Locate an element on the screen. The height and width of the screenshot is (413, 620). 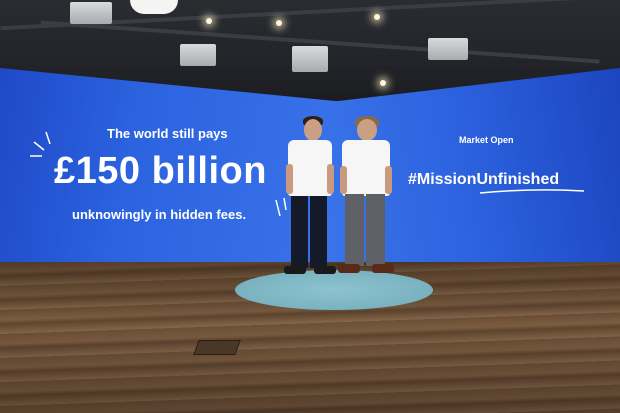
person-left is located at coordinates (310, 197).